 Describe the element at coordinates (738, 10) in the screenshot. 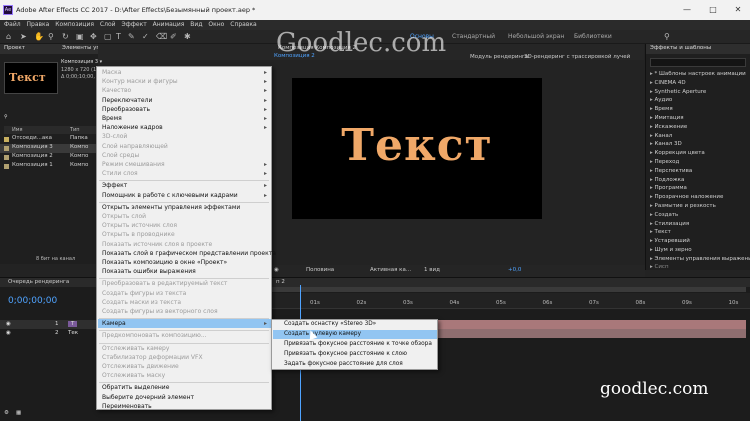

I see `close-icon: ✕` at that location.